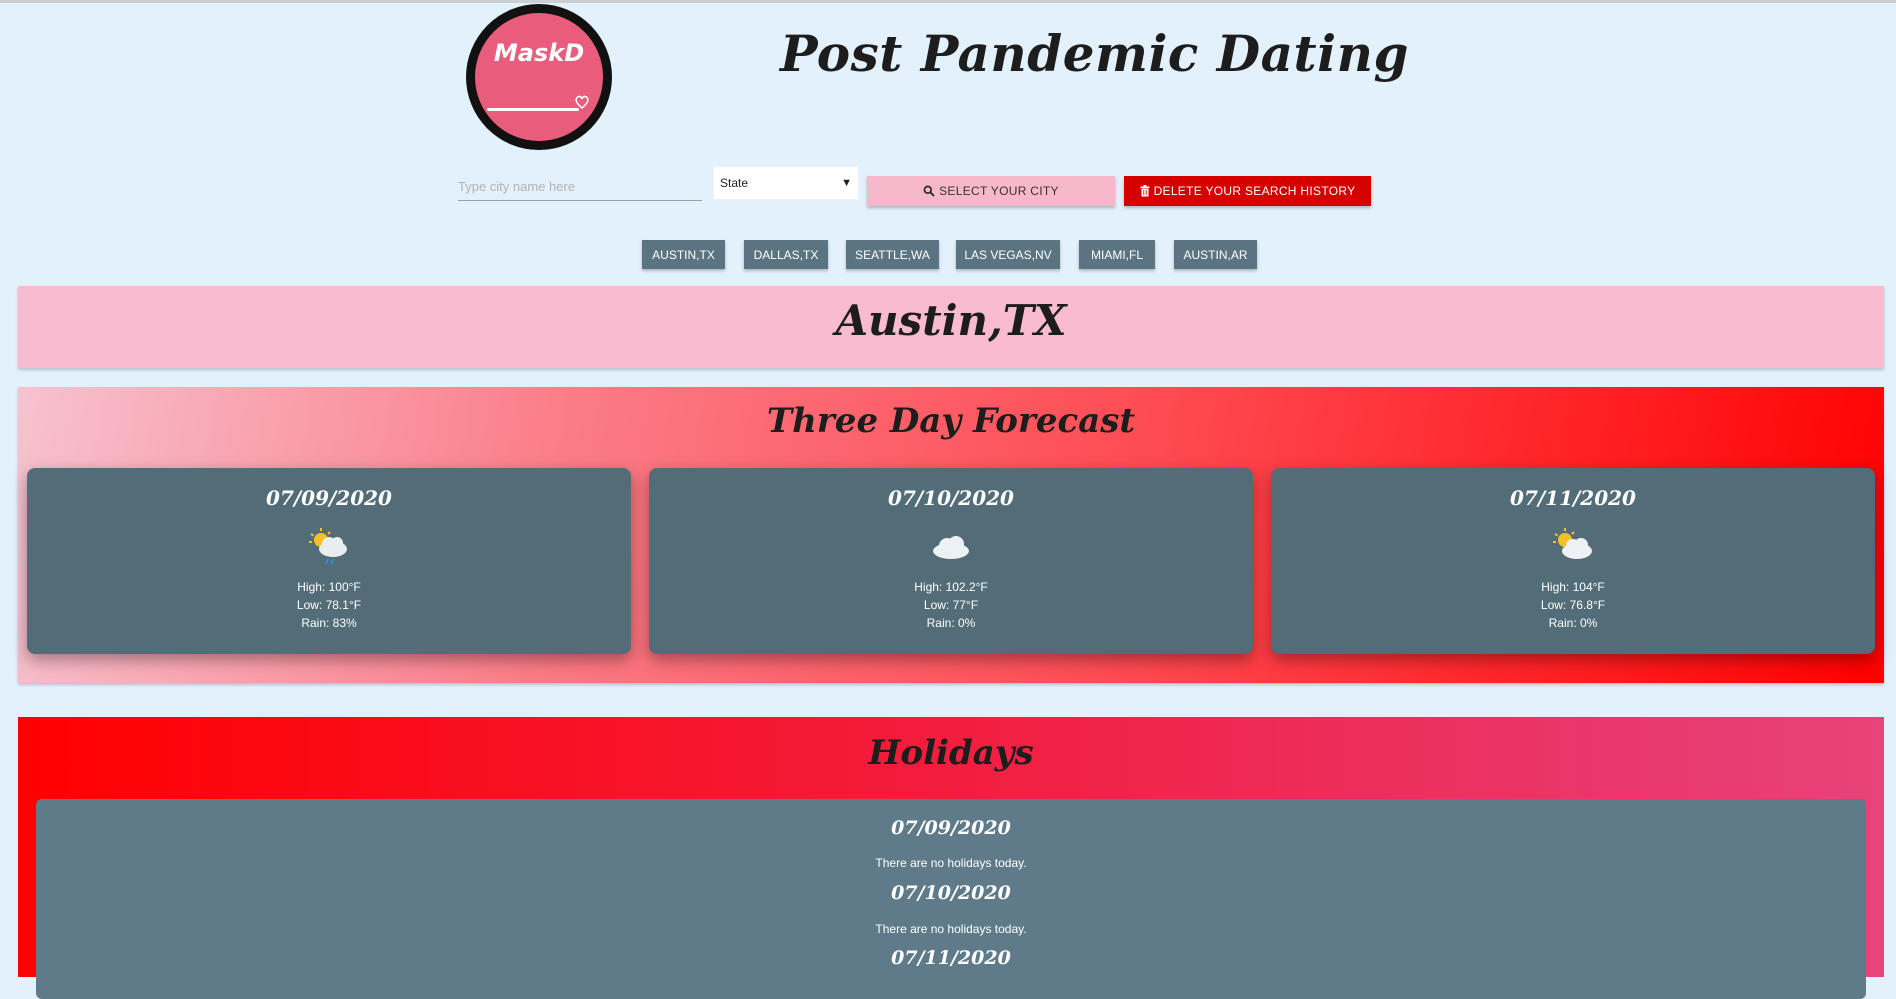 This screenshot has width=1896, height=999. I want to click on trash-icon, so click(1145, 191).